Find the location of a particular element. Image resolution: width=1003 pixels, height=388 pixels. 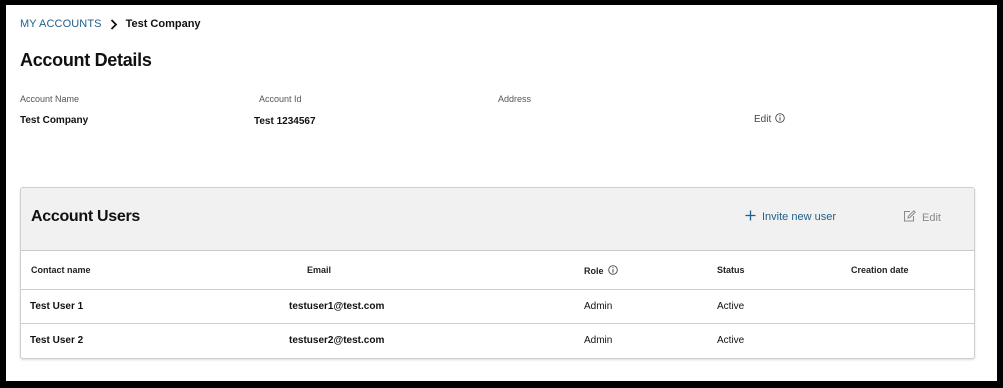

column-header-role-label: Role is located at coordinates (594, 271).